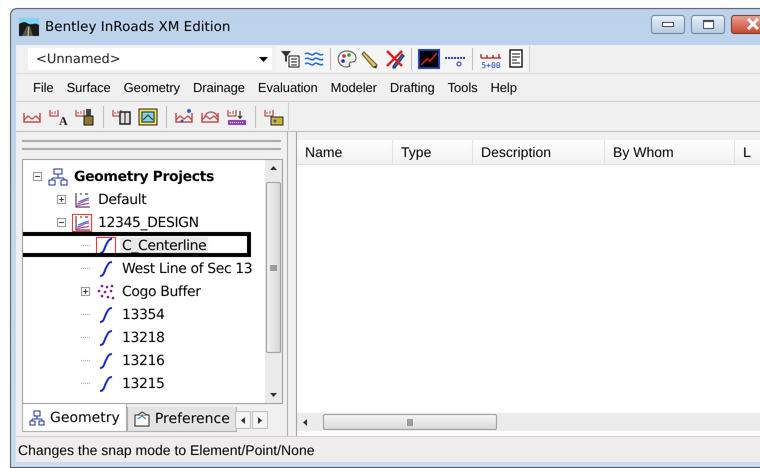  What do you see at coordinates (753, 24) in the screenshot?
I see `close-icon` at bounding box center [753, 24].